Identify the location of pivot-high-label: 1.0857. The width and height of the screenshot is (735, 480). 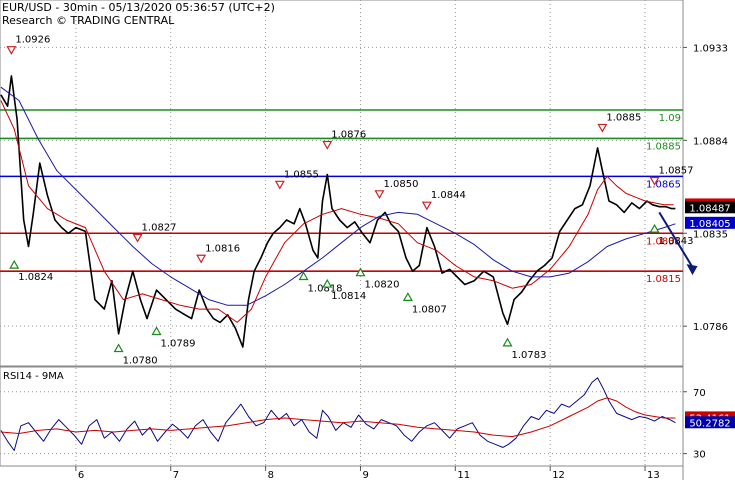
(676, 171).